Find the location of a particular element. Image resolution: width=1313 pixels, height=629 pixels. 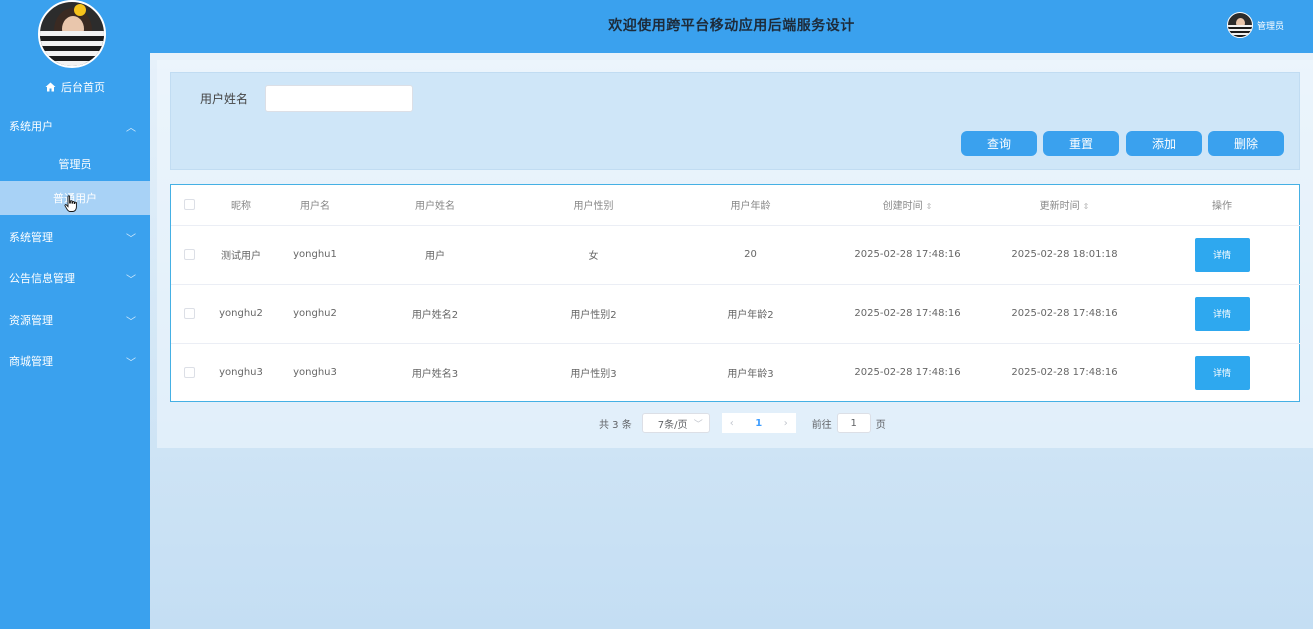

pagination-total: 共 3 条 is located at coordinates (615, 425).